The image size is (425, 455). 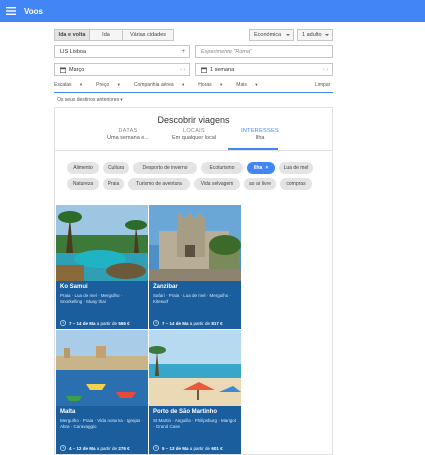 What do you see at coordinates (116, 168) in the screenshot?
I see `interest-chip: Cultura` at bounding box center [116, 168].